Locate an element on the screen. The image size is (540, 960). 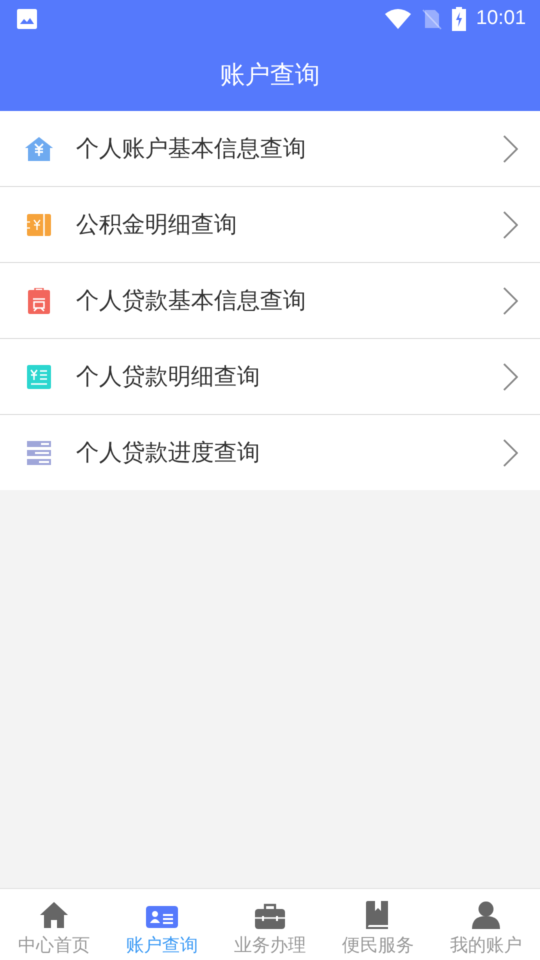
wifi-icon is located at coordinates (398, 19).